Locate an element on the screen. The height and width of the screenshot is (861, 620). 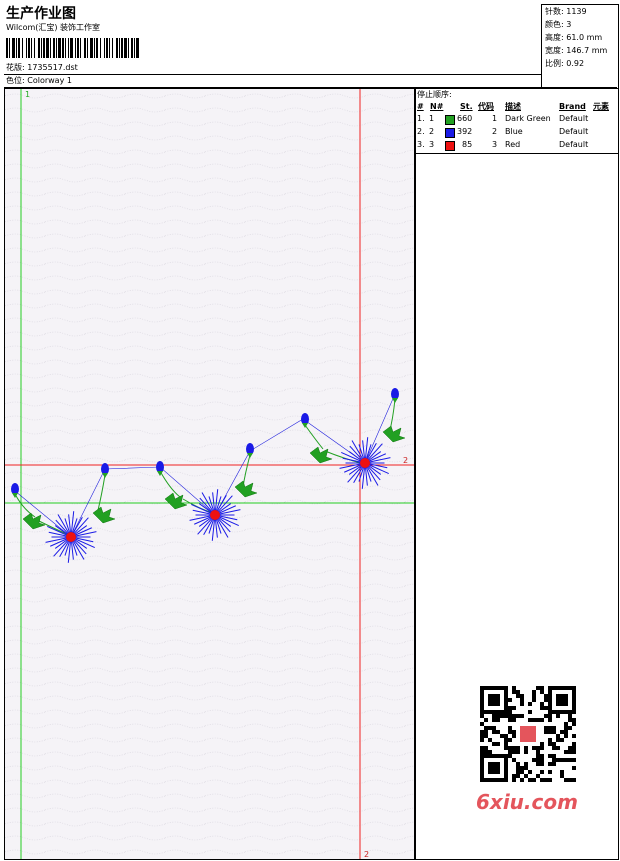
header-divider is located at coordinates (272, 74).